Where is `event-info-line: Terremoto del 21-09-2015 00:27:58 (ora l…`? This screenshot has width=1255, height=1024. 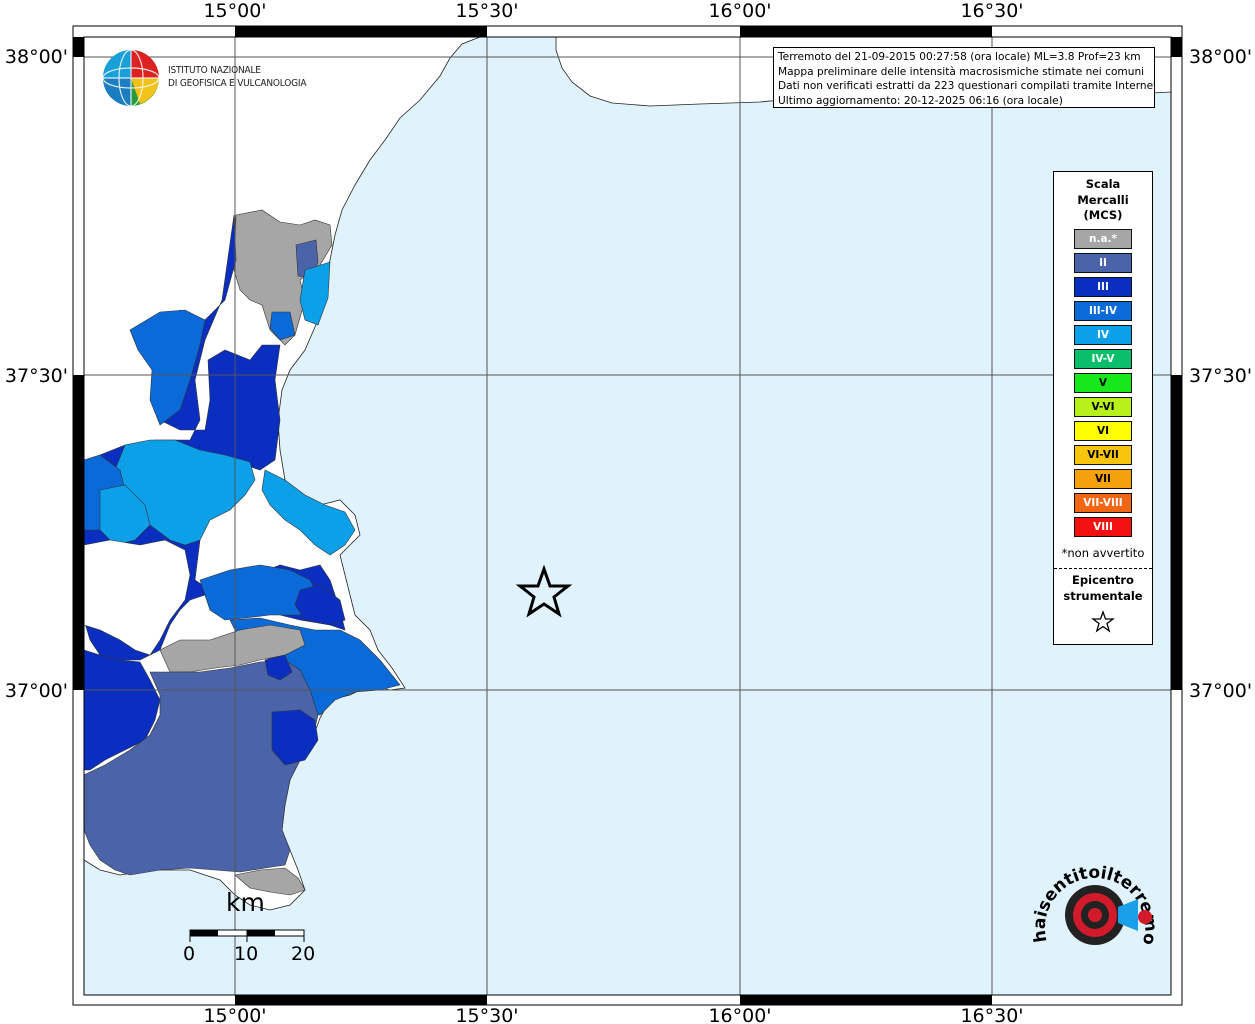
event-info-line: Terremoto del 21-09-2015 00:27:58 (ora l… is located at coordinates (959, 57).